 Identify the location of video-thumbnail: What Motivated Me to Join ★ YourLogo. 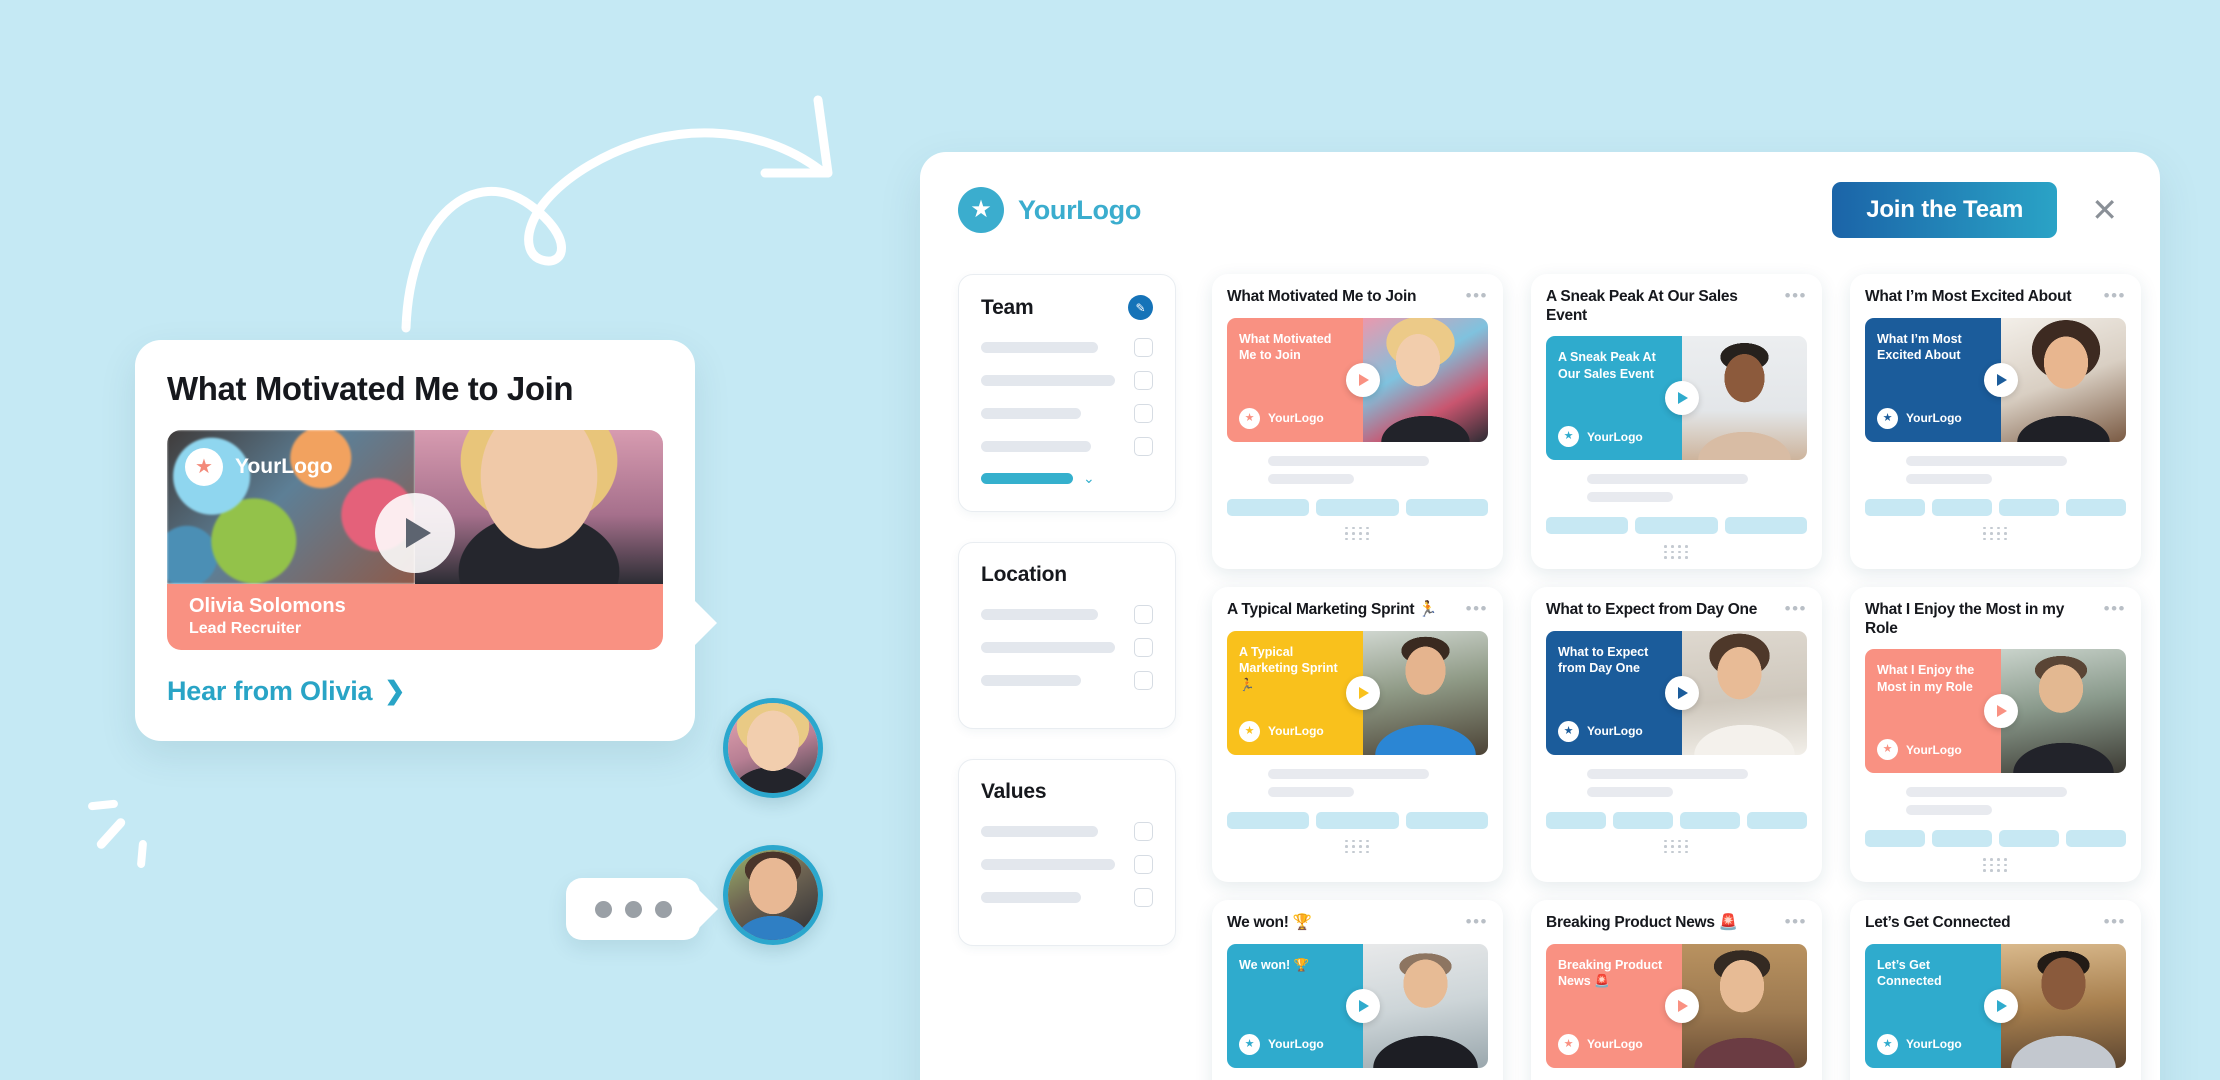
(1357, 379).